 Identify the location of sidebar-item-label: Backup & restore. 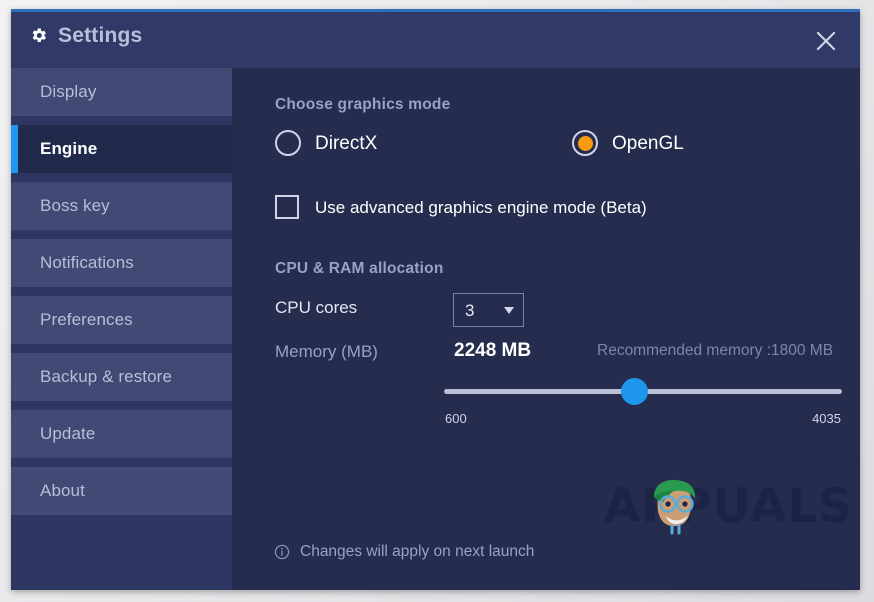
(106, 376).